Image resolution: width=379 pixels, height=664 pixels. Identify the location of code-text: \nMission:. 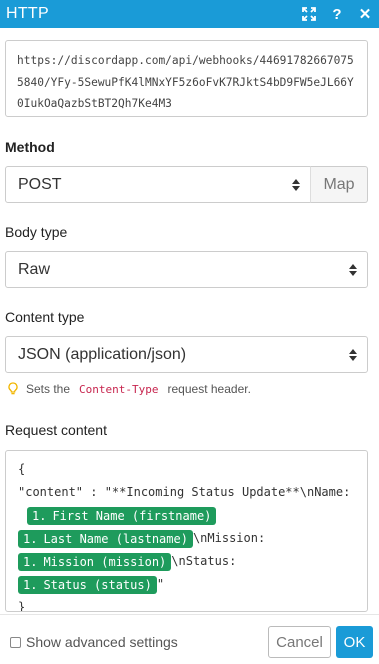
(229, 538).